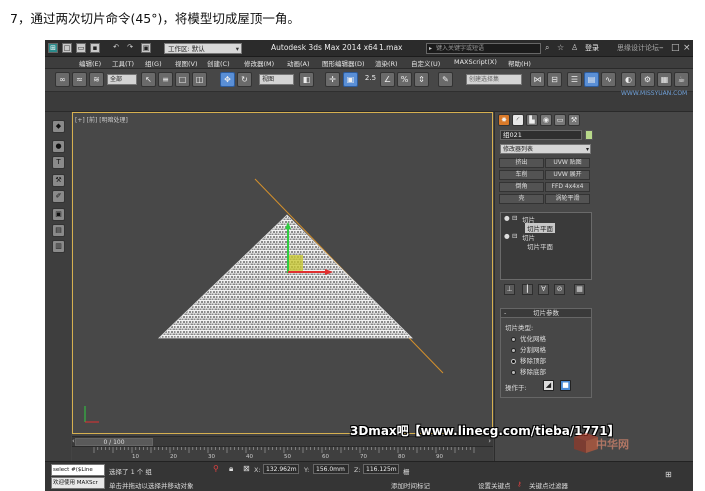 This screenshot has width=705, height=491. I want to click on lathe-button: 车削, so click(521, 175).